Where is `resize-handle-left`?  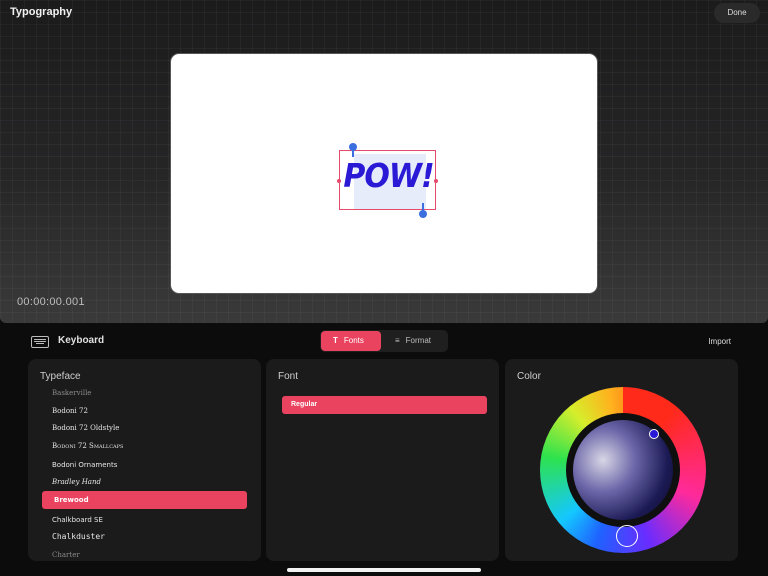 resize-handle-left is located at coordinates (339, 181).